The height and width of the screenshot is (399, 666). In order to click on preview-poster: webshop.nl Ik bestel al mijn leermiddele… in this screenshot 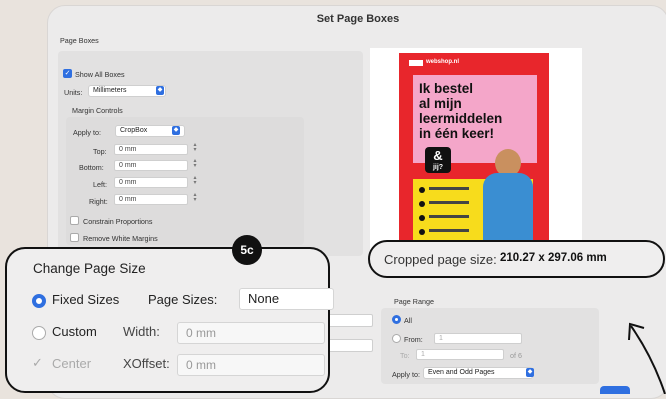, I will do `click(474, 150)`.